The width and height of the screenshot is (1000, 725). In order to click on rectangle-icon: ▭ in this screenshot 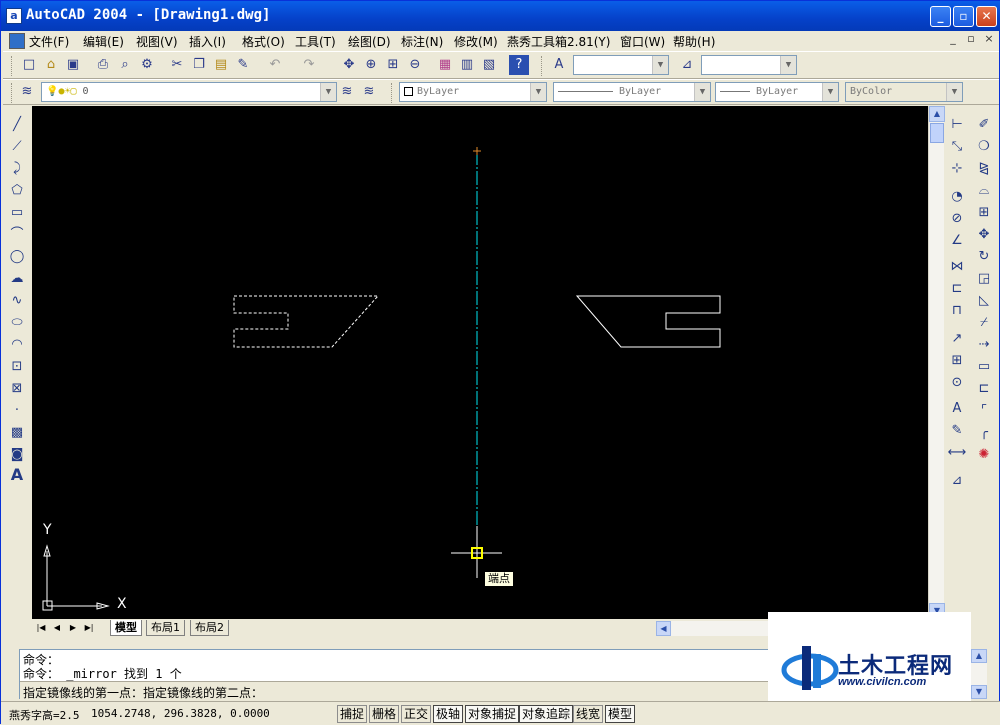, I will do `click(17, 213)`.